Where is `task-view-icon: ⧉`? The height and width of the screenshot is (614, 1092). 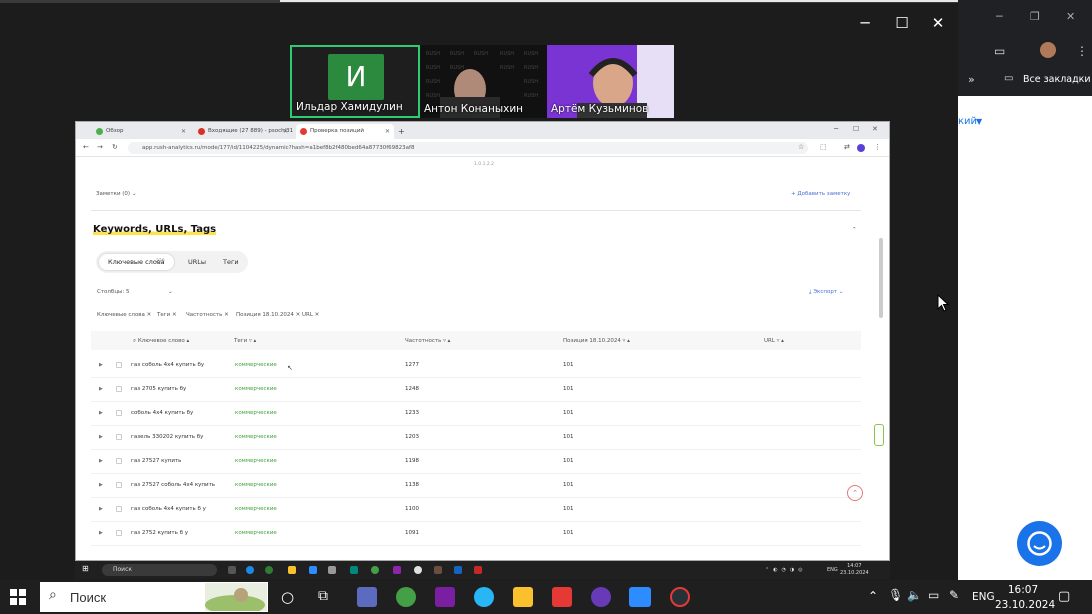 task-view-icon: ⧉ is located at coordinates (323, 596).